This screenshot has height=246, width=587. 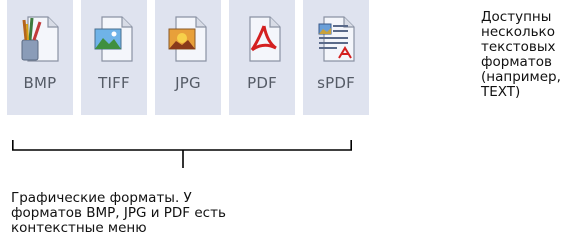 I want to click on paint-brushes-document-icon, so click(x=40, y=39).